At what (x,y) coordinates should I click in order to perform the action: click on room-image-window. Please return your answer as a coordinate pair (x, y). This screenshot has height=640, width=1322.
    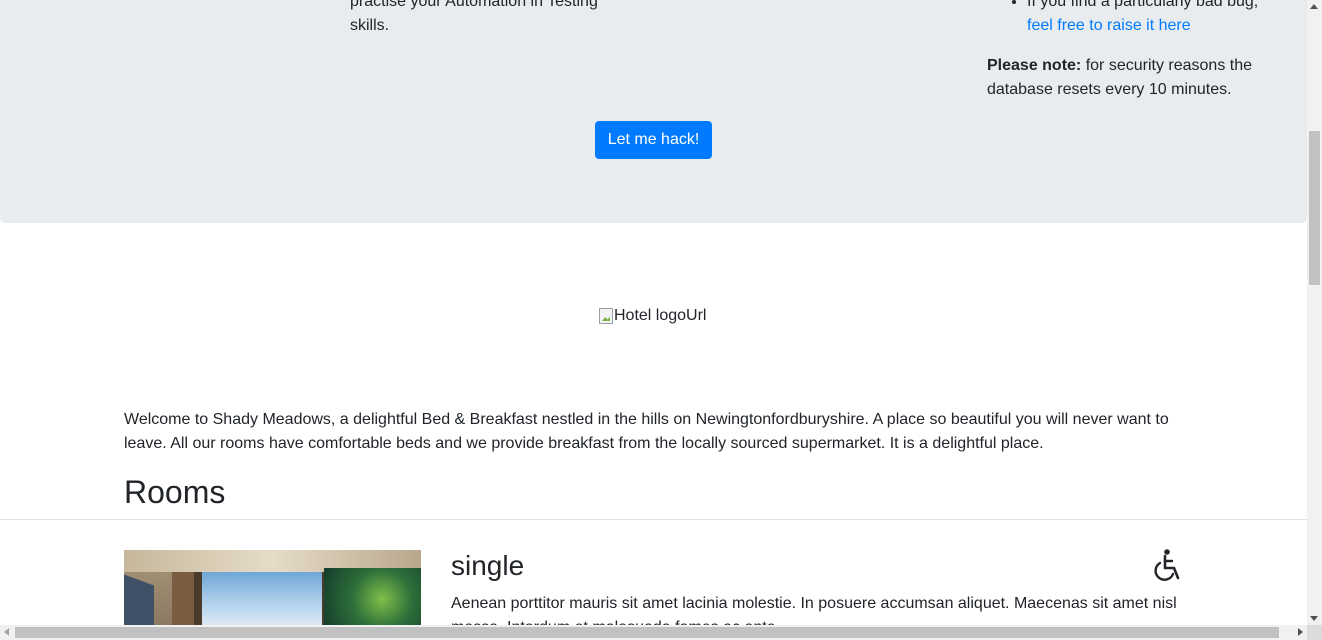
    Looking at the image, I should click on (262, 598).